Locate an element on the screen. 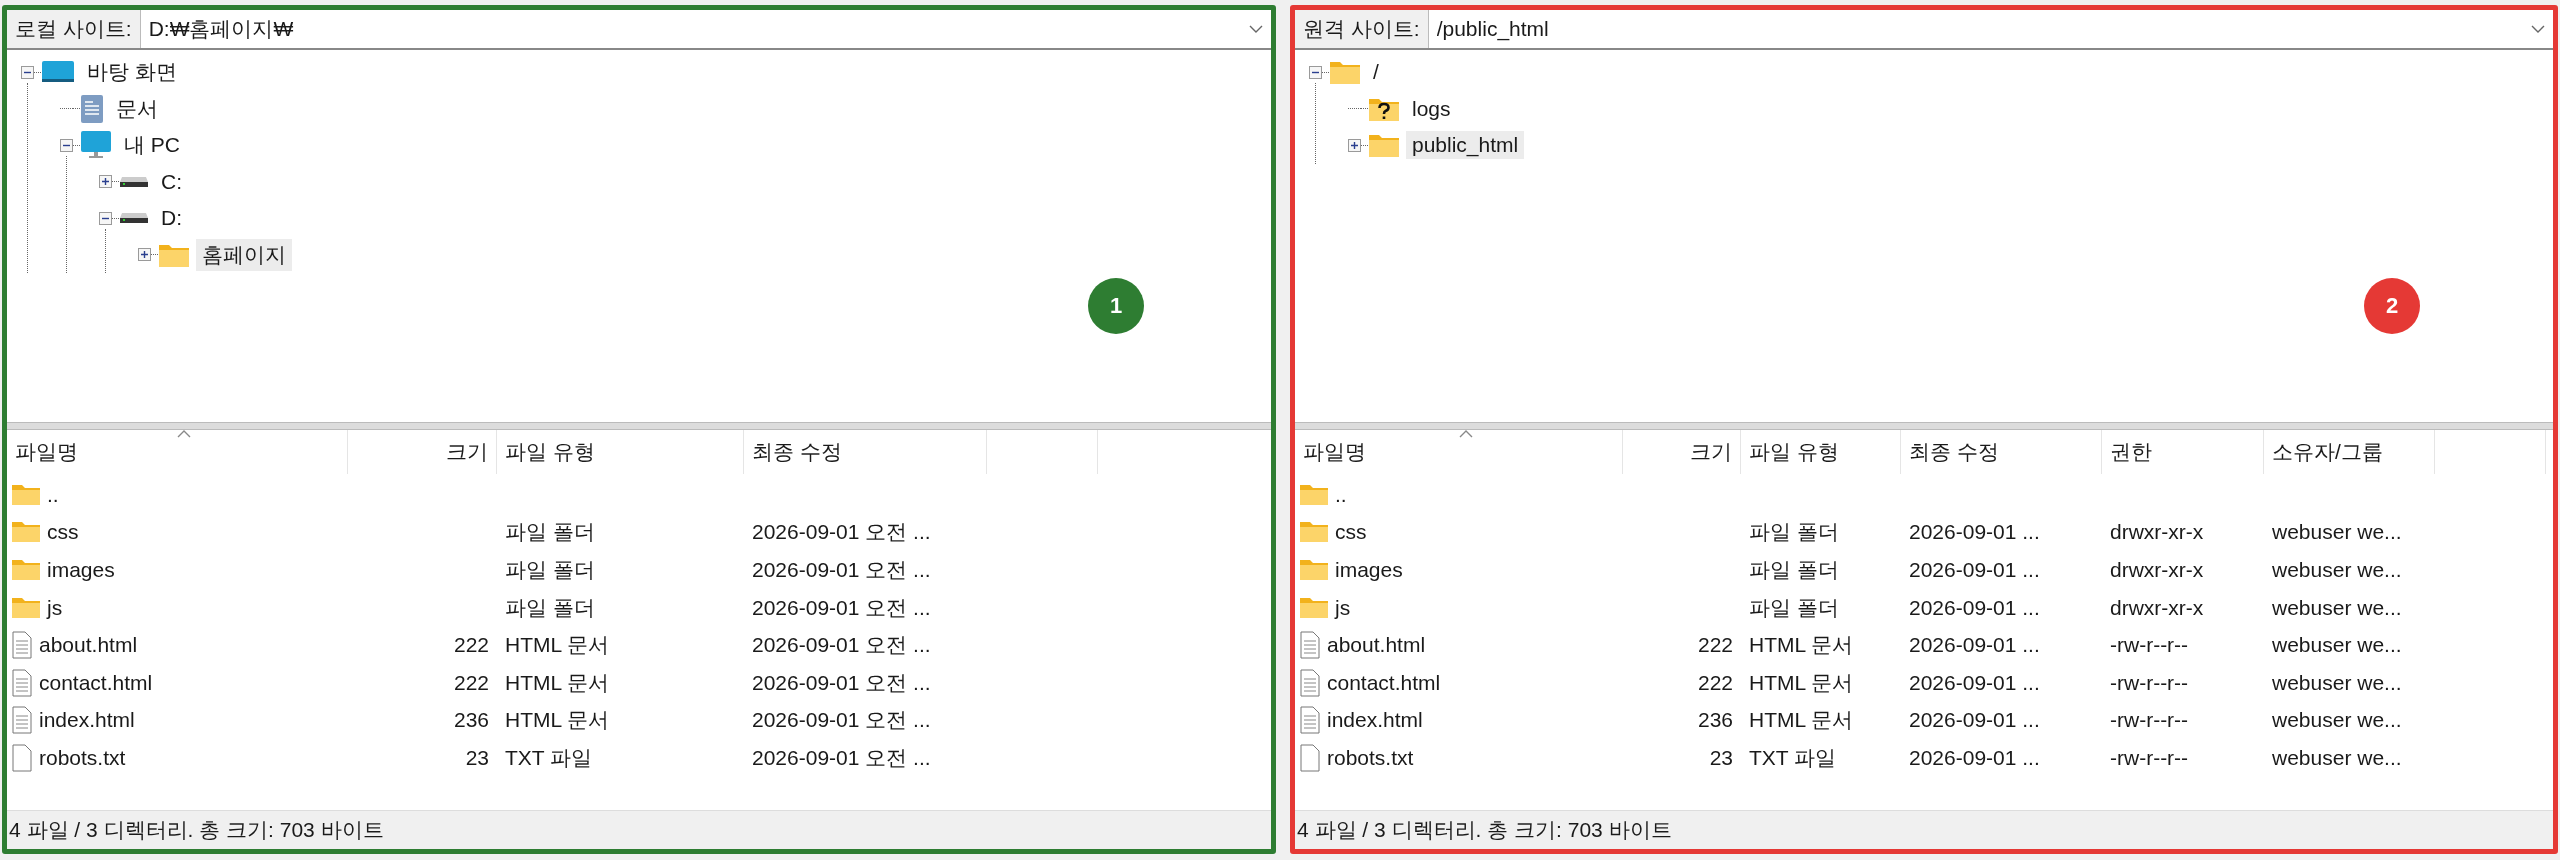 Image resolution: width=2560 pixels, height=860 pixels. tree-item: logs is located at coordinates (1431, 108).